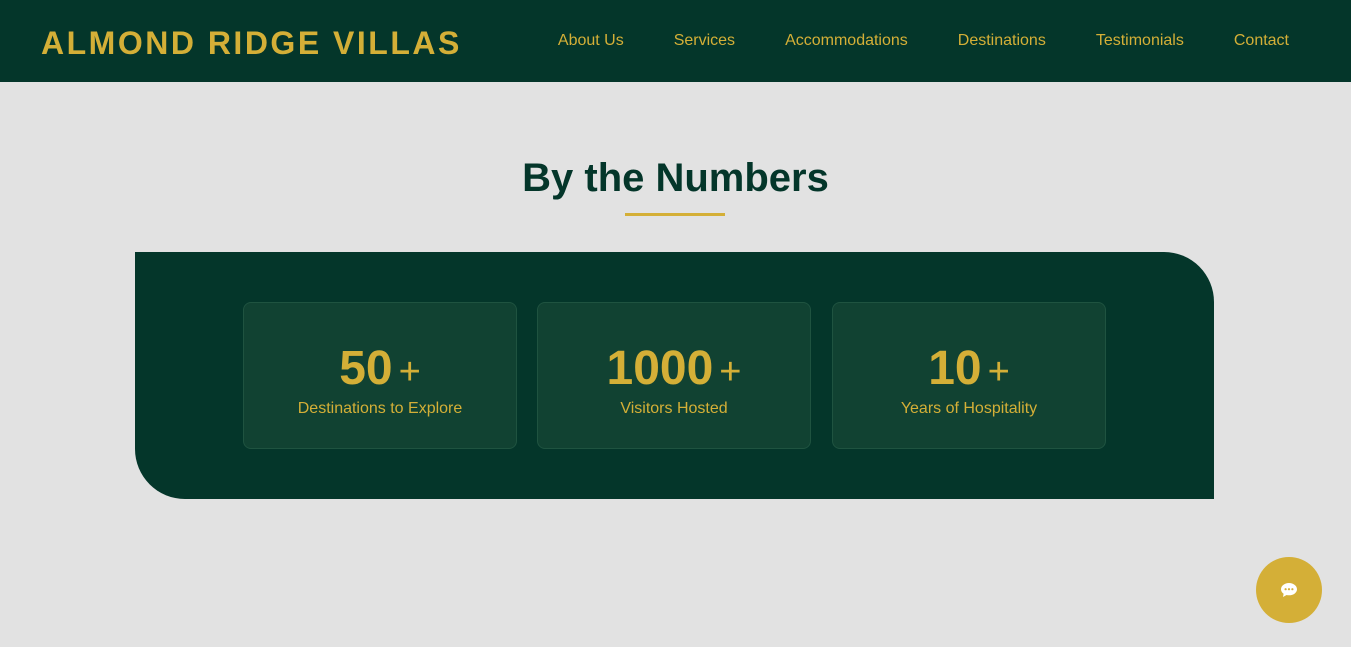 This screenshot has height=647, width=1351. What do you see at coordinates (380, 408) in the screenshot?
I see `stat-label: Destinations to Explore` at bounding box center [380, 408].